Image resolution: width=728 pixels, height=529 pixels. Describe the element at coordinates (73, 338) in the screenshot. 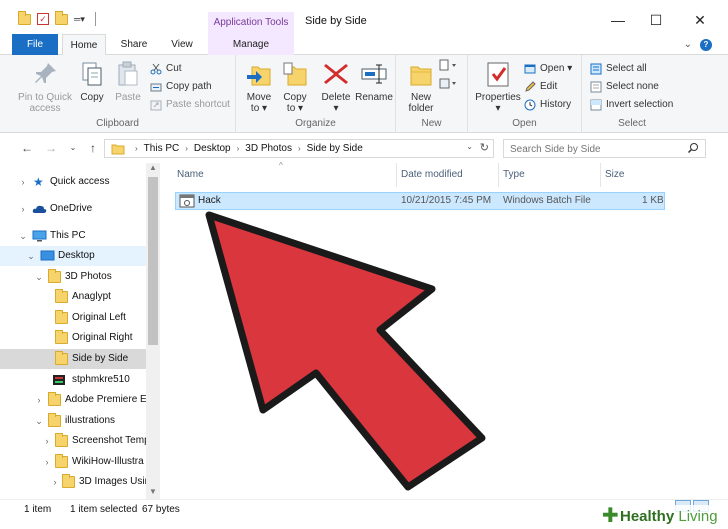

I see `nav-item-original-right: Original Right` at that location.